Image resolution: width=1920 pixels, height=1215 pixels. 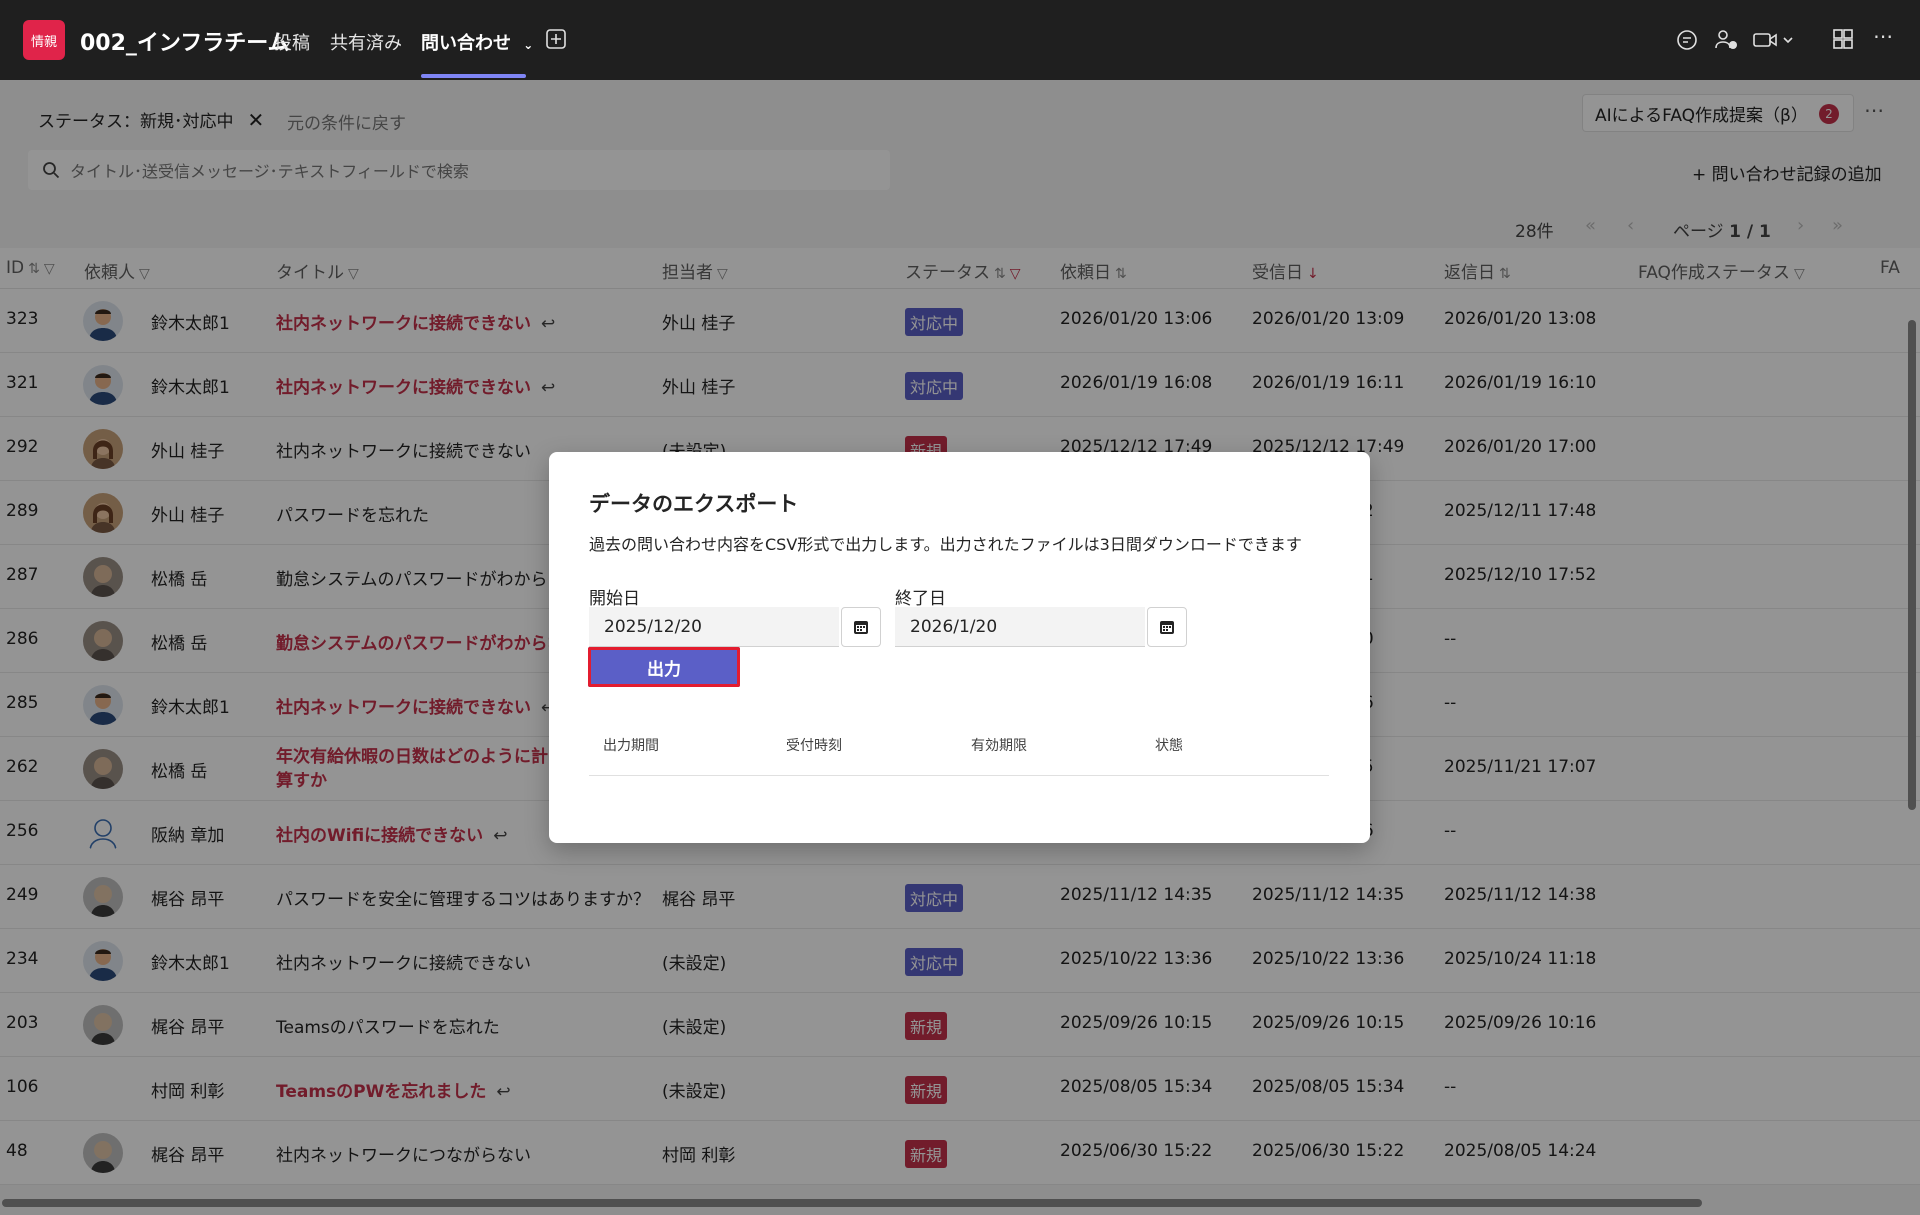 What do you see at coordinates (473, 76) in the screenshot?
I see `active-tab-indicator` at bounding box center [473, 76].